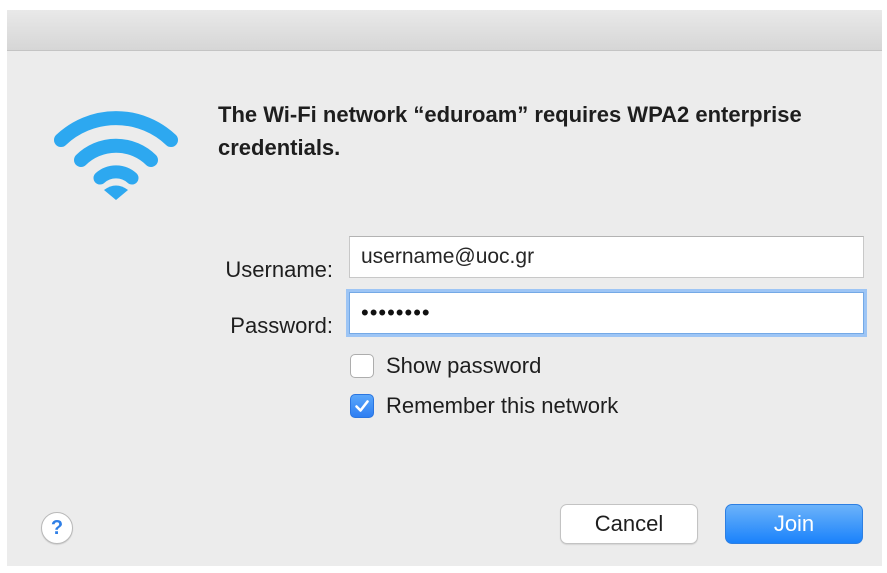 This screenshot has width=887, height=573. I want to click on remember-network-option: Remember this network, so click(484, 406).